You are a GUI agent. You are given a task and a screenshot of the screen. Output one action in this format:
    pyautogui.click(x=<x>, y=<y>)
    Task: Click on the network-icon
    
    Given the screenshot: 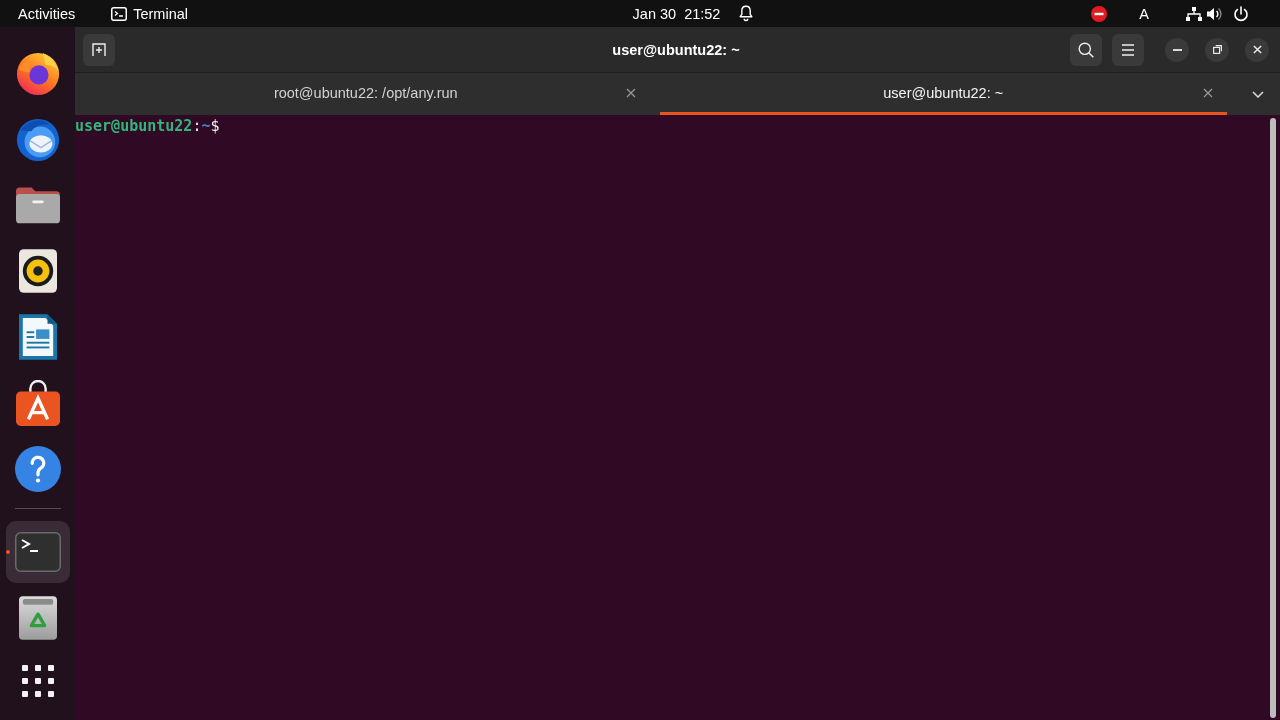 What is the action you would take?
    pyautogui.click(x=1194, y=13)
    